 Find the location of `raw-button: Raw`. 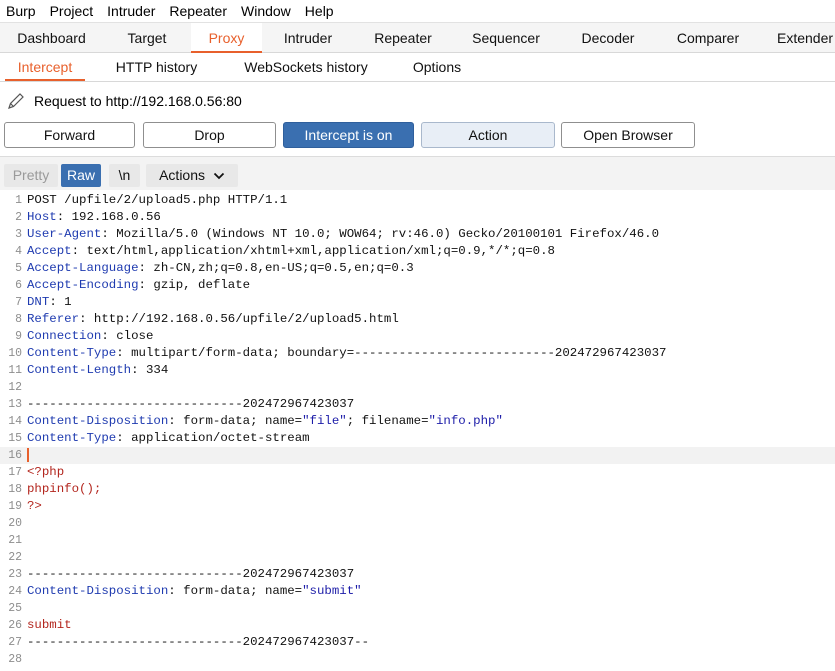

raw-button: Raw is located at coordinates (81, 175).